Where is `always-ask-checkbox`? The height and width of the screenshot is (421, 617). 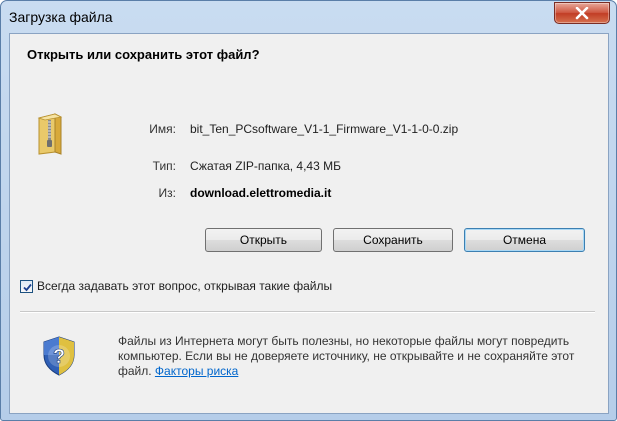
always-ask-checkbox is located at coordinates (26, 286).